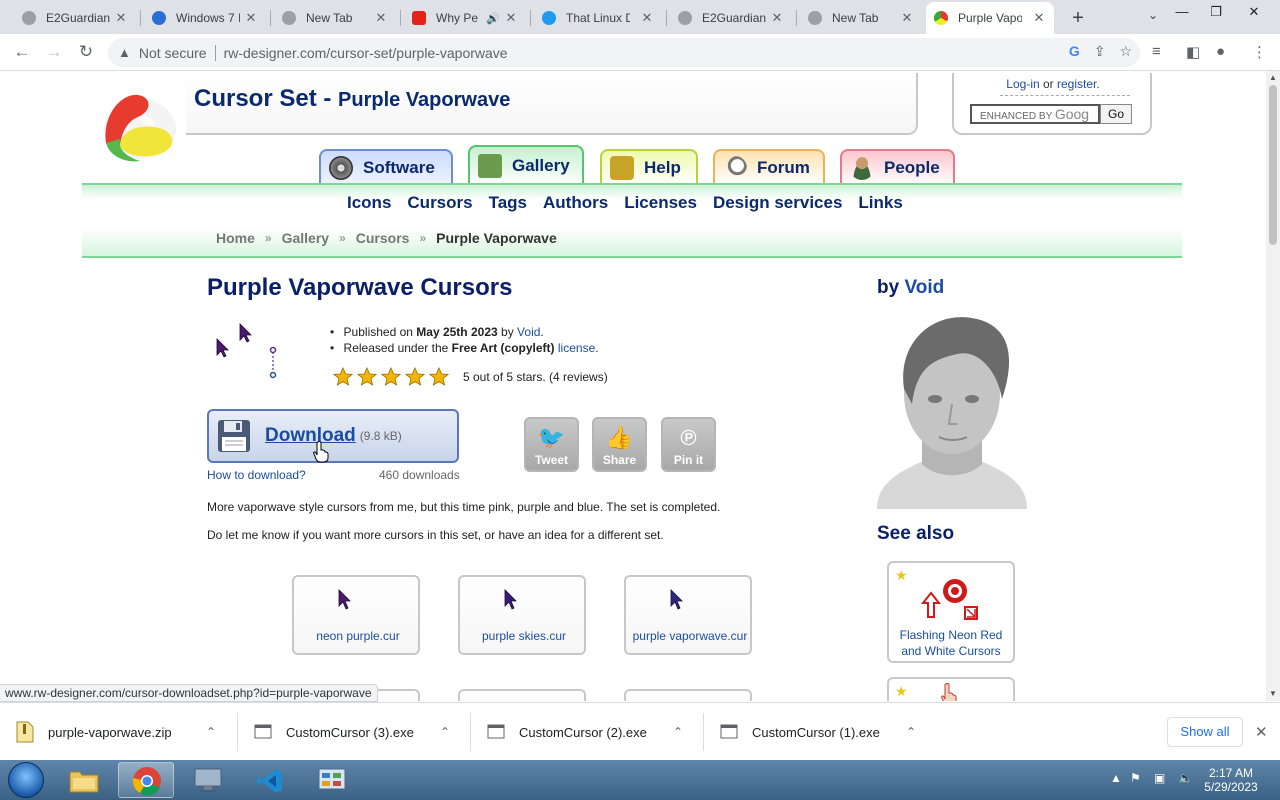  Describe the element at coordinates (386, 167) in the screenshot. I see `tab-software: Software` at that location.